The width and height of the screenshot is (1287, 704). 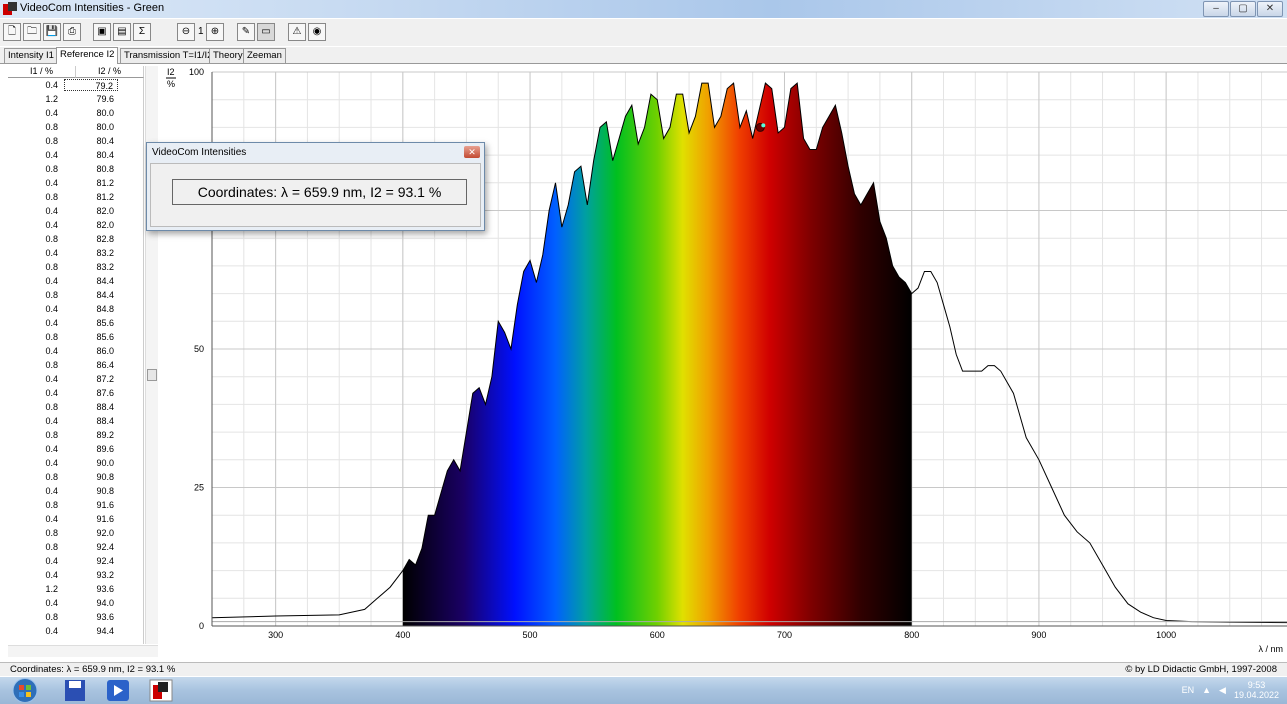 I want to click on table-row: 1.2 79.6, so click(x=76, y=99).